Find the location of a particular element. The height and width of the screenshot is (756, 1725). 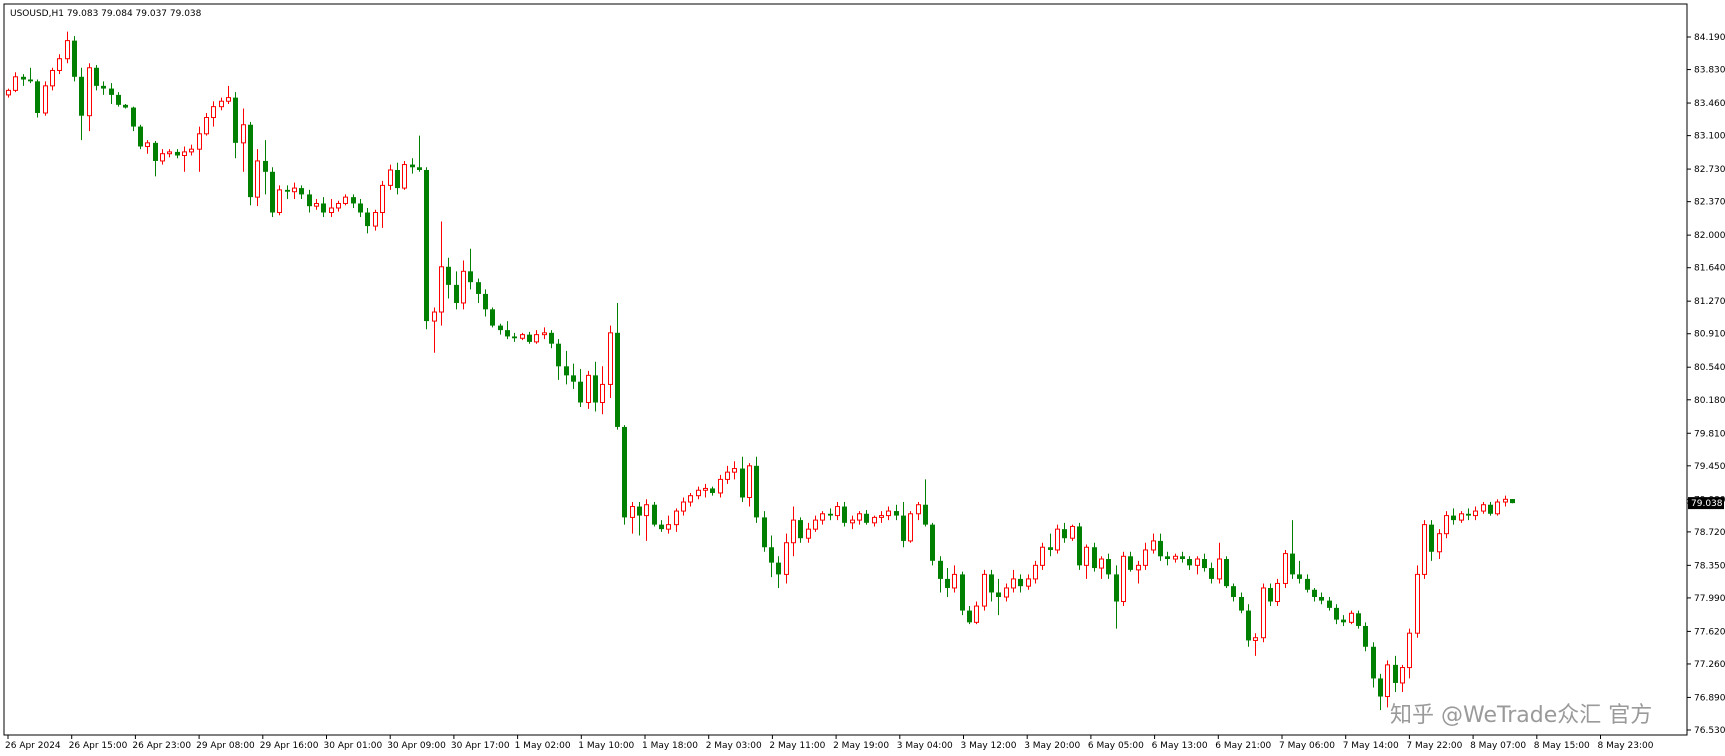

watermark: 知乎 @WeTrade众汇 官方 is located at coordinates (1521, 715).